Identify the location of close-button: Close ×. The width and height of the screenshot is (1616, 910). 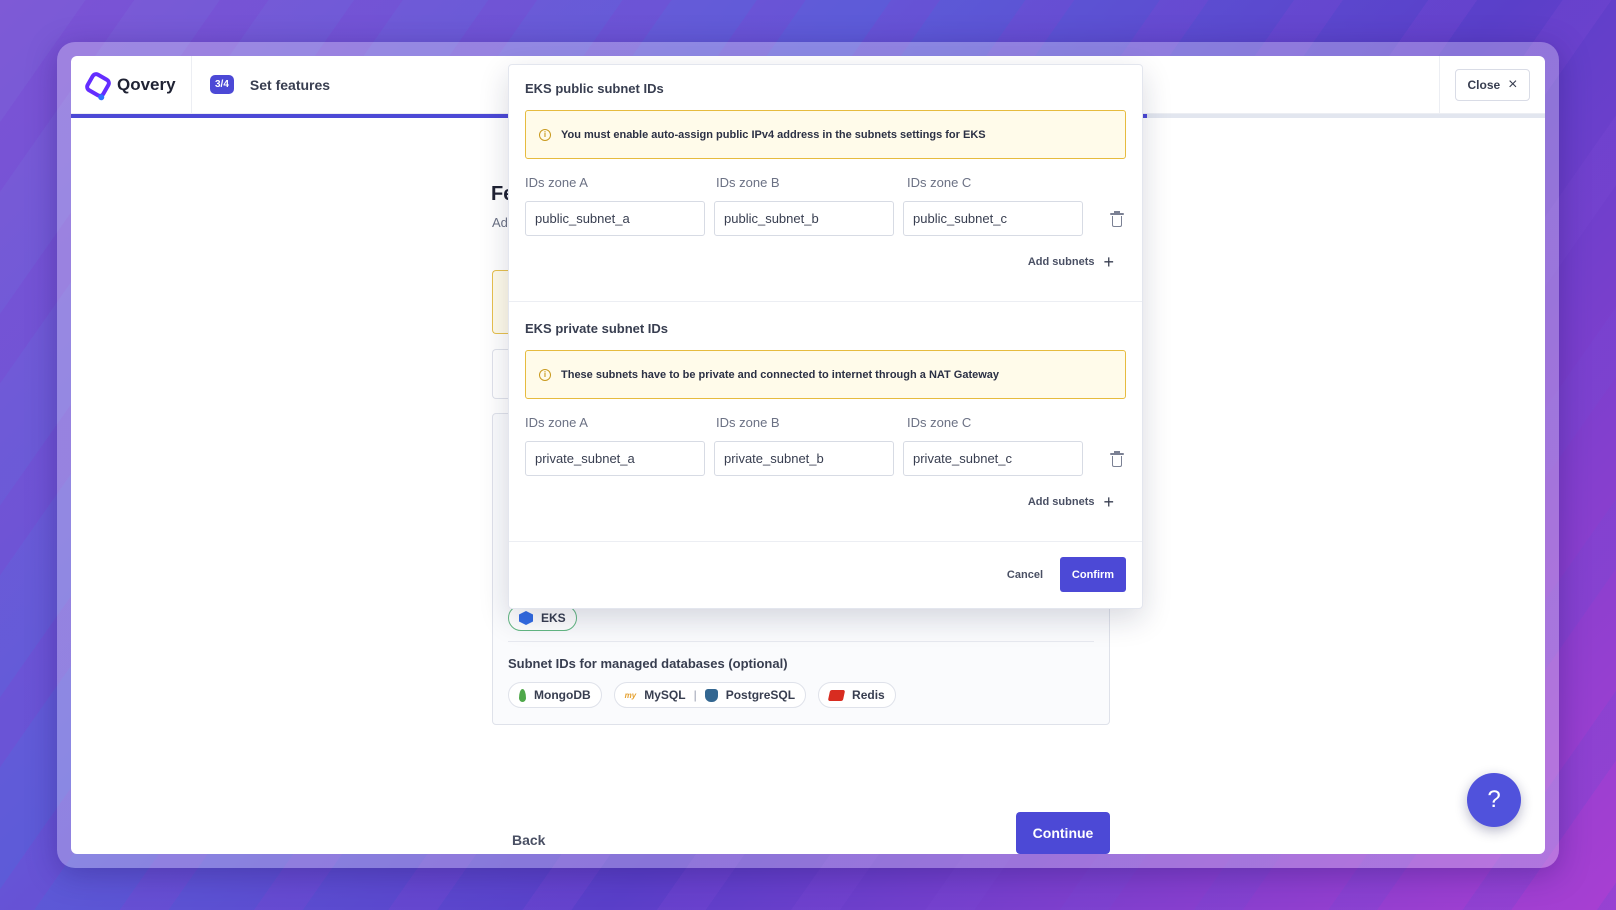
(1492, 85).